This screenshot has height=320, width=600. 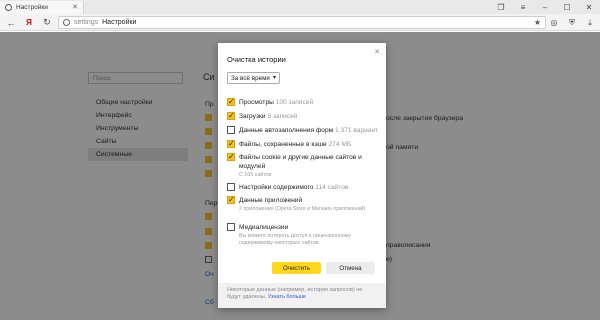 I want to click on option-label: Медиалицензии, so click(x=264, y=227).